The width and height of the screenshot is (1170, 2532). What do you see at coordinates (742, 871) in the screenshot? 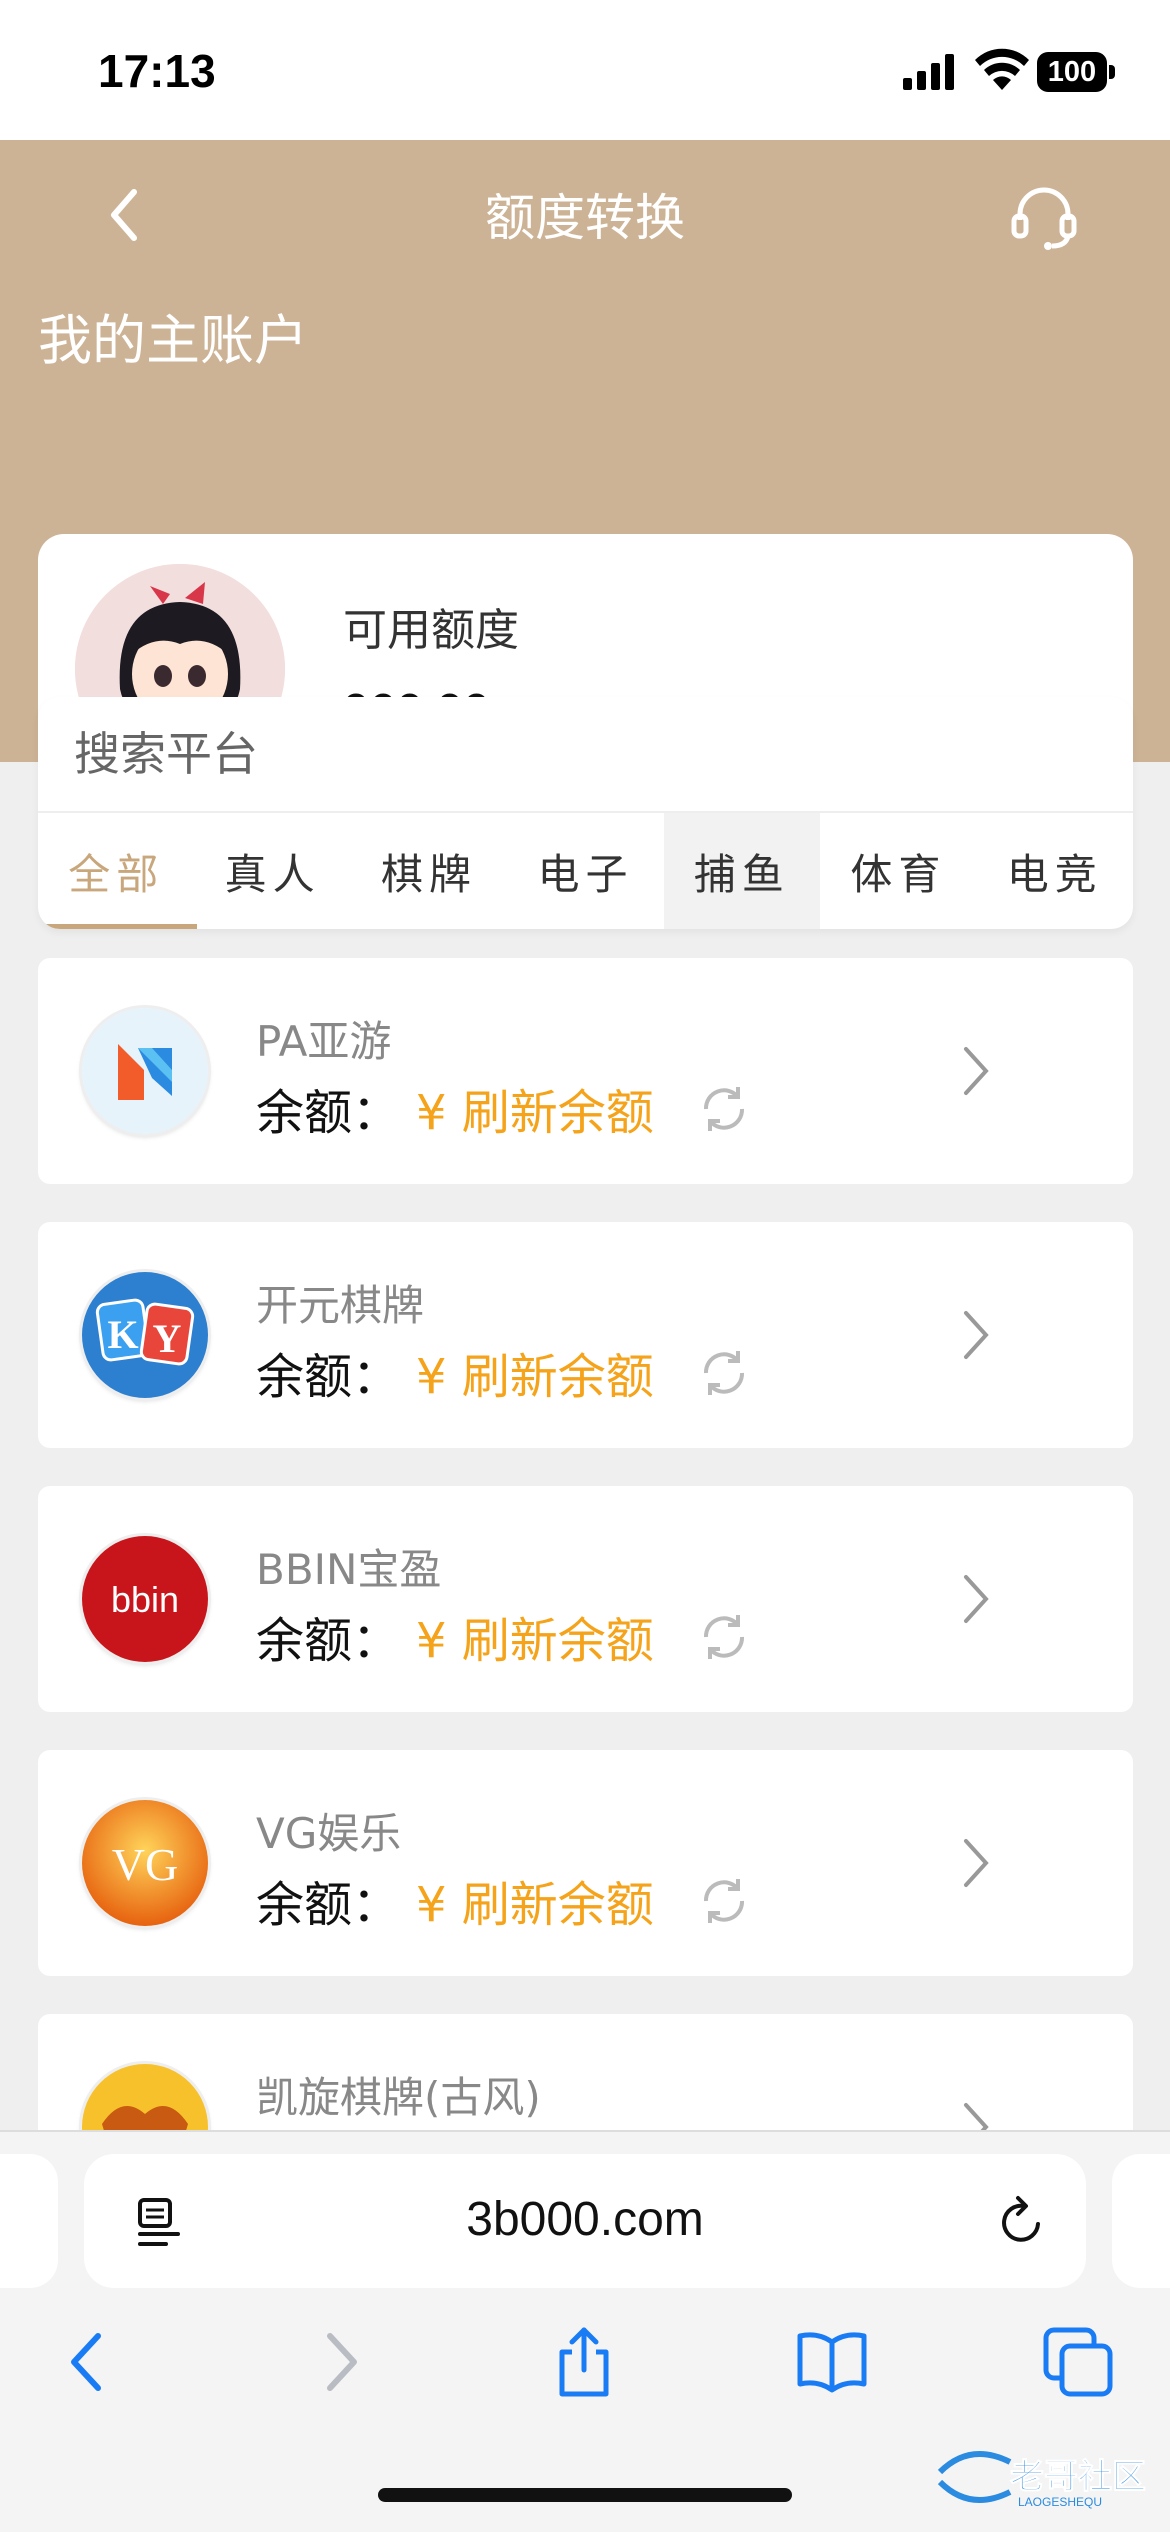
I see `tab-fishing: 捕鱼` at bounding box center [742, 871].